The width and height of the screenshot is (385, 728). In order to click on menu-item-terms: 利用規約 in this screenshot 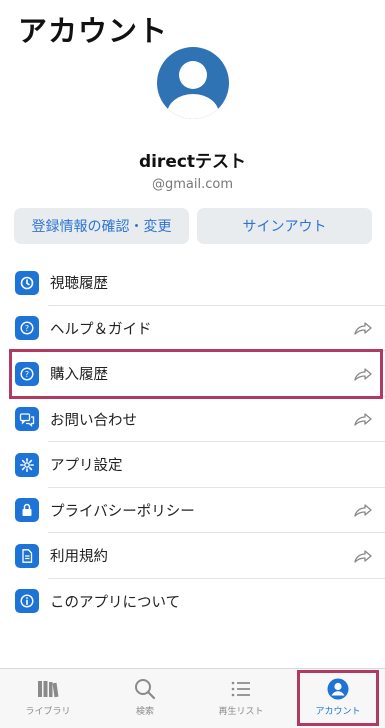, I will do `click(192, 556)`.